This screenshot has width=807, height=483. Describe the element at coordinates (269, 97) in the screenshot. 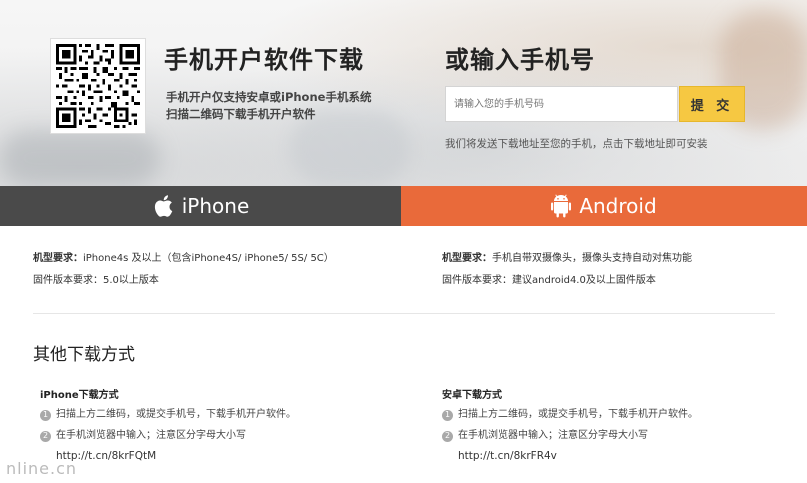

I see `download-desc-line: 手机开户仅支持安卓或iPhone手机系统` at that location.